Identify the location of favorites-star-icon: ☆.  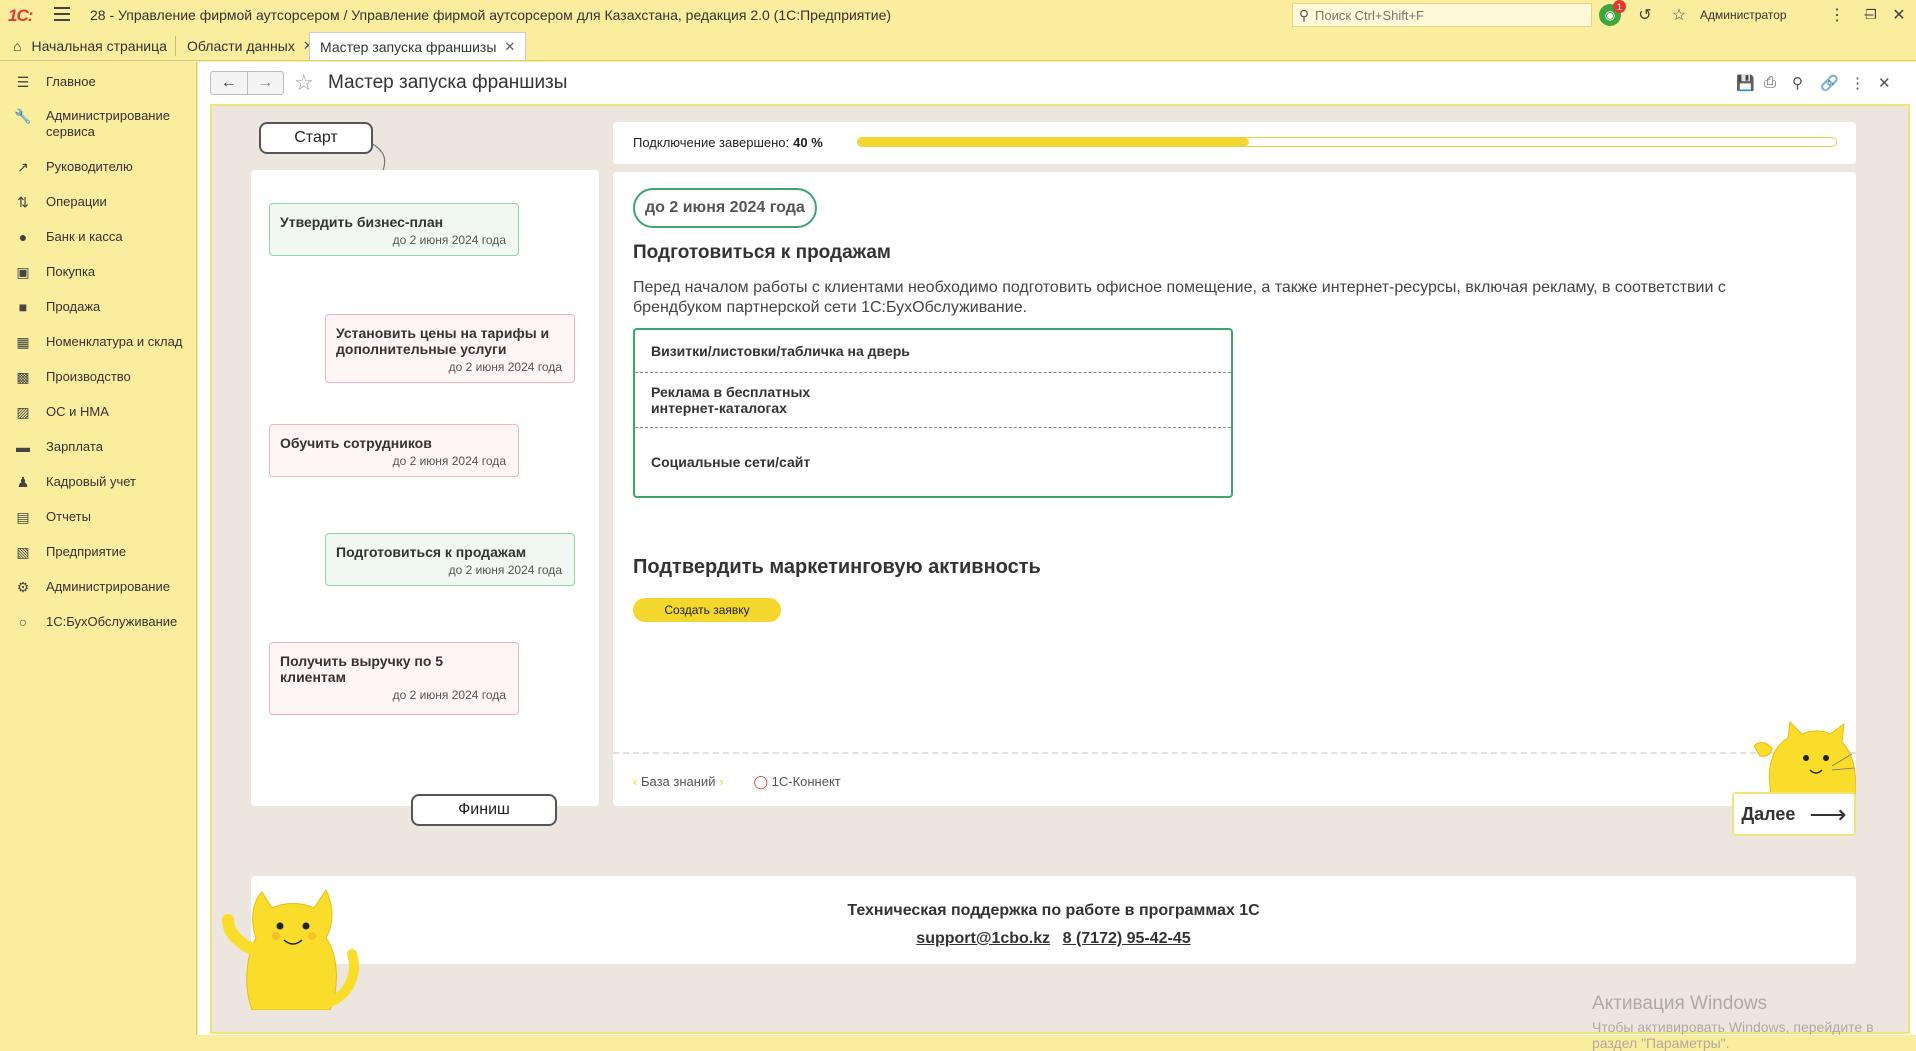
(1679, 15).